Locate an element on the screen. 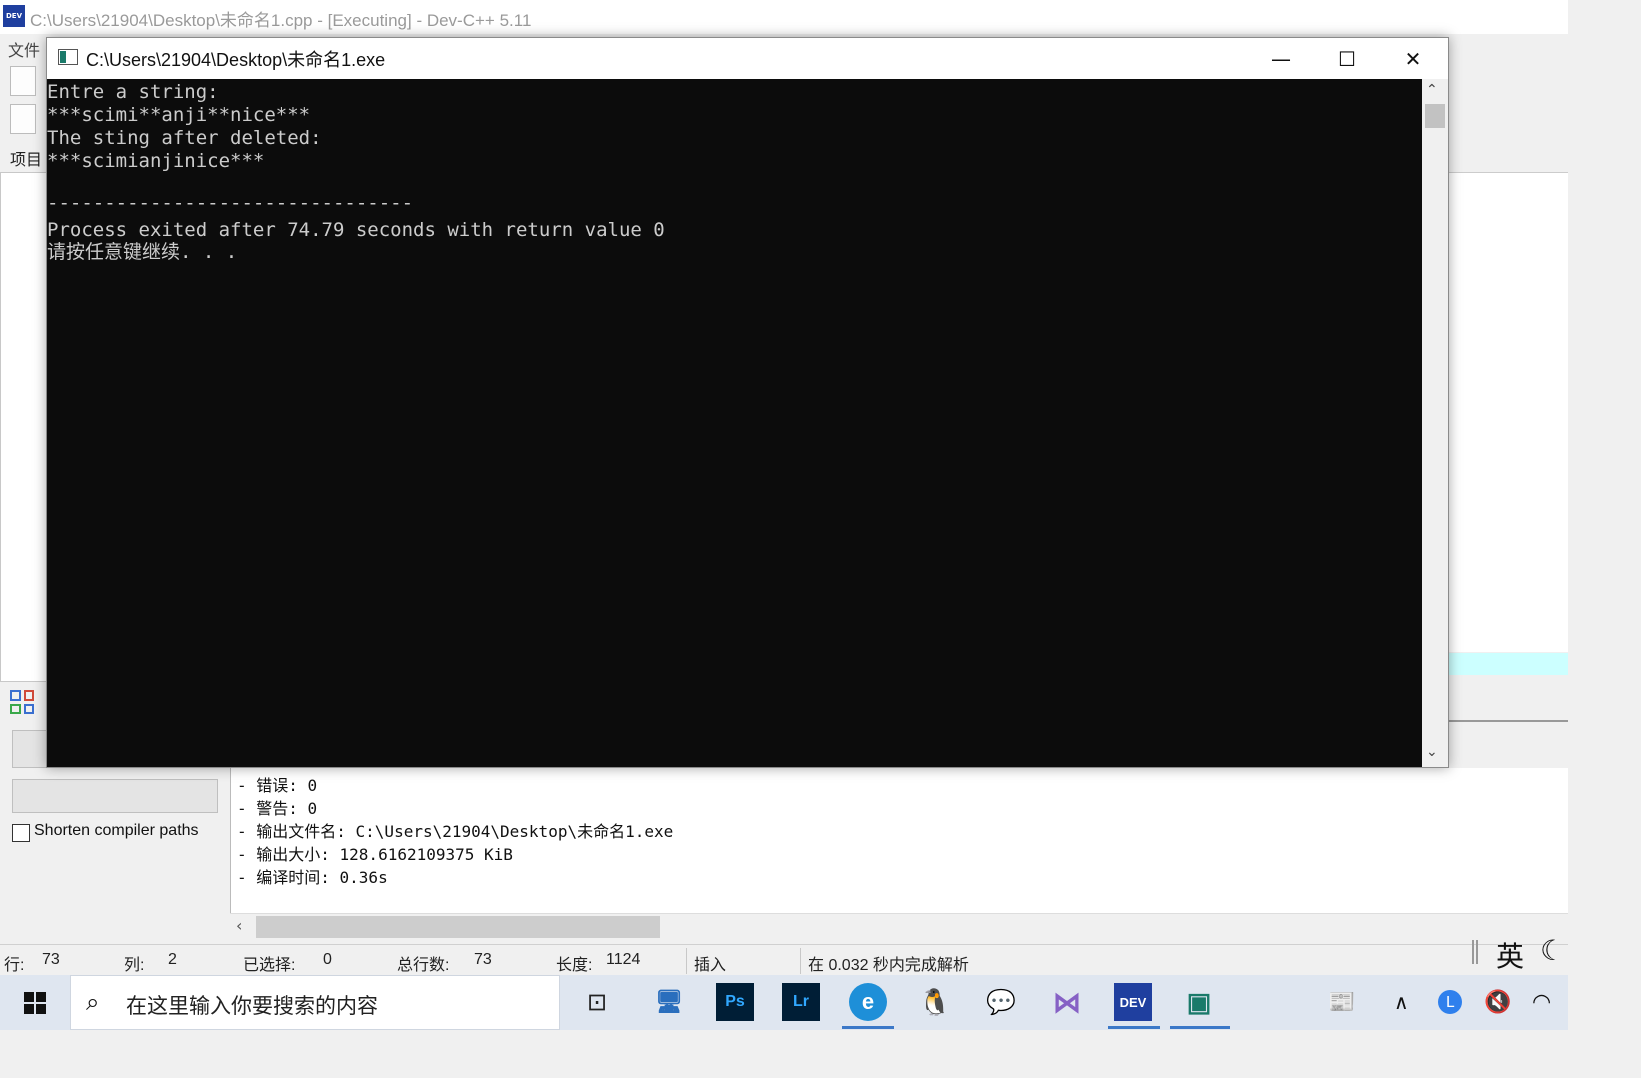 This screenshot has width=1641, height=1078. visual-studio-icon: ⋈ is located at coordinates (1067, 1002).